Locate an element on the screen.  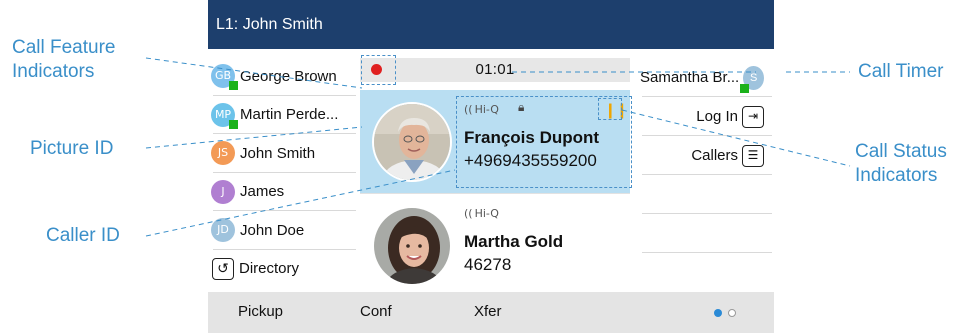
directory-key: ↺ Directory is located at coordinates (284, 269).